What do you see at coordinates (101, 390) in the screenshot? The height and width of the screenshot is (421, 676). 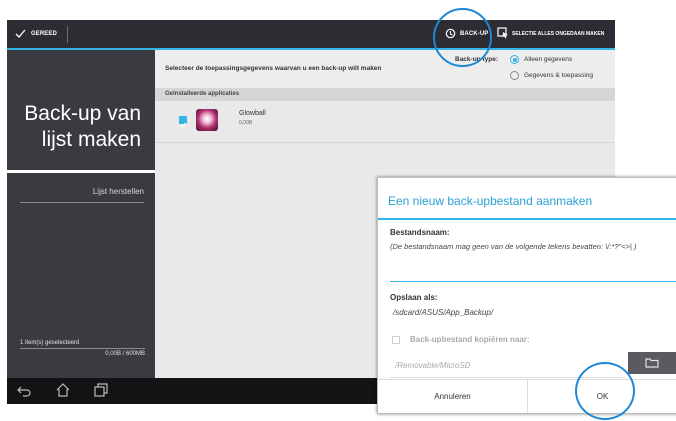 I see `recent-apps-icon` at bounding box center [101, 390].